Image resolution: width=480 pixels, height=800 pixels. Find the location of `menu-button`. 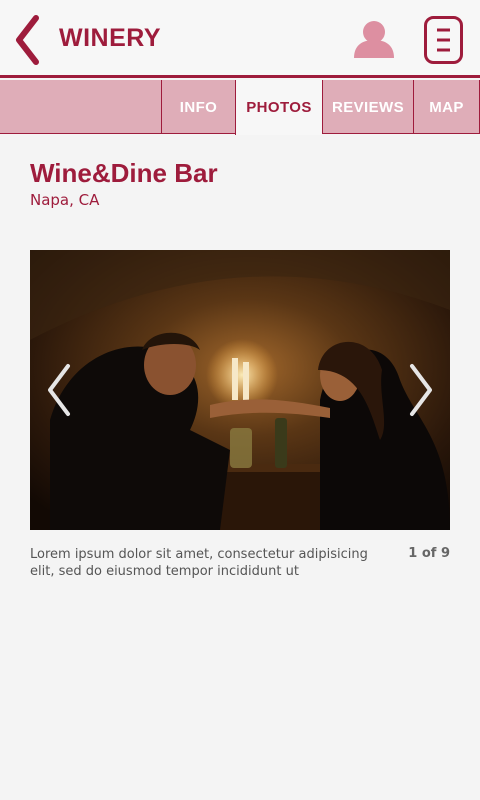

menu-button is located at coordinates (443, 40).